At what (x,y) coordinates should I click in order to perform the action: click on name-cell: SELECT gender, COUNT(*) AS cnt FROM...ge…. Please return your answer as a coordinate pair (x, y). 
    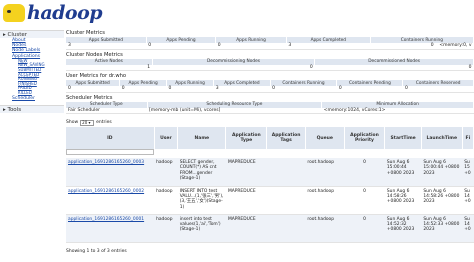
    Looking at the image, I should click on (201, 172).